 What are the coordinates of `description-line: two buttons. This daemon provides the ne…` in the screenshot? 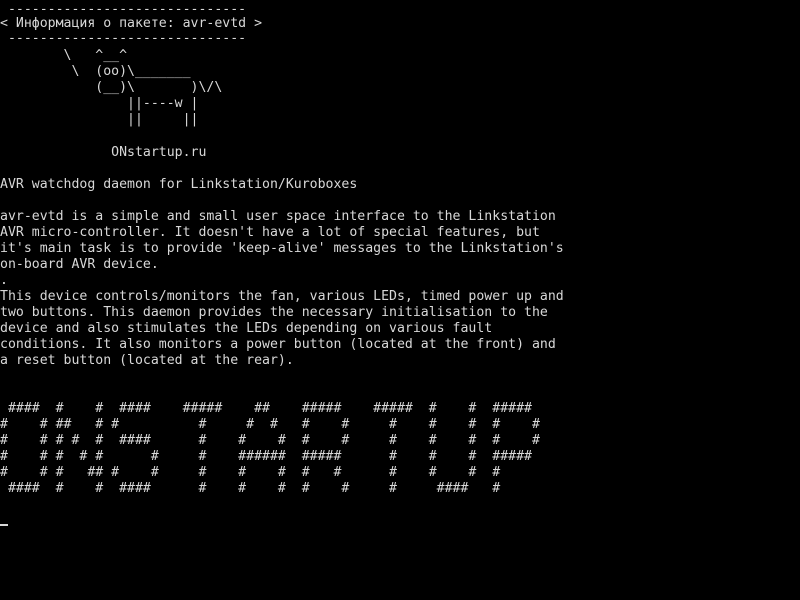 It's located at (274, 312).